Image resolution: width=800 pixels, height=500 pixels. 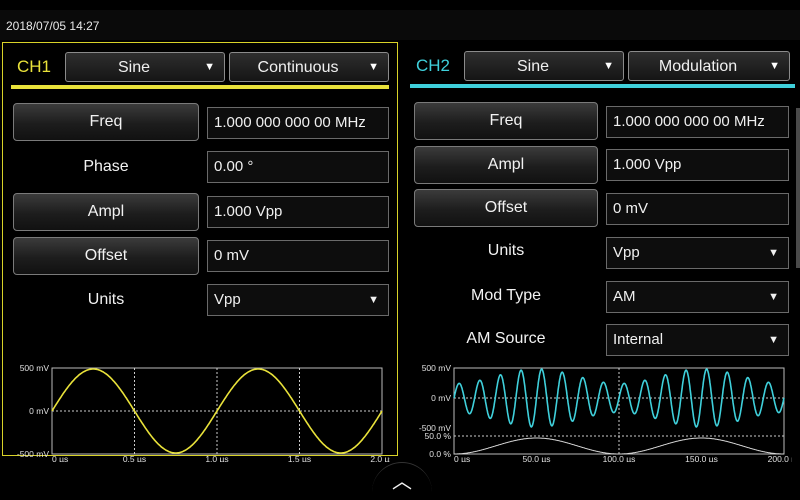 I want to click on y-tick-label: 50.0 %, so click(x=438, y=436).